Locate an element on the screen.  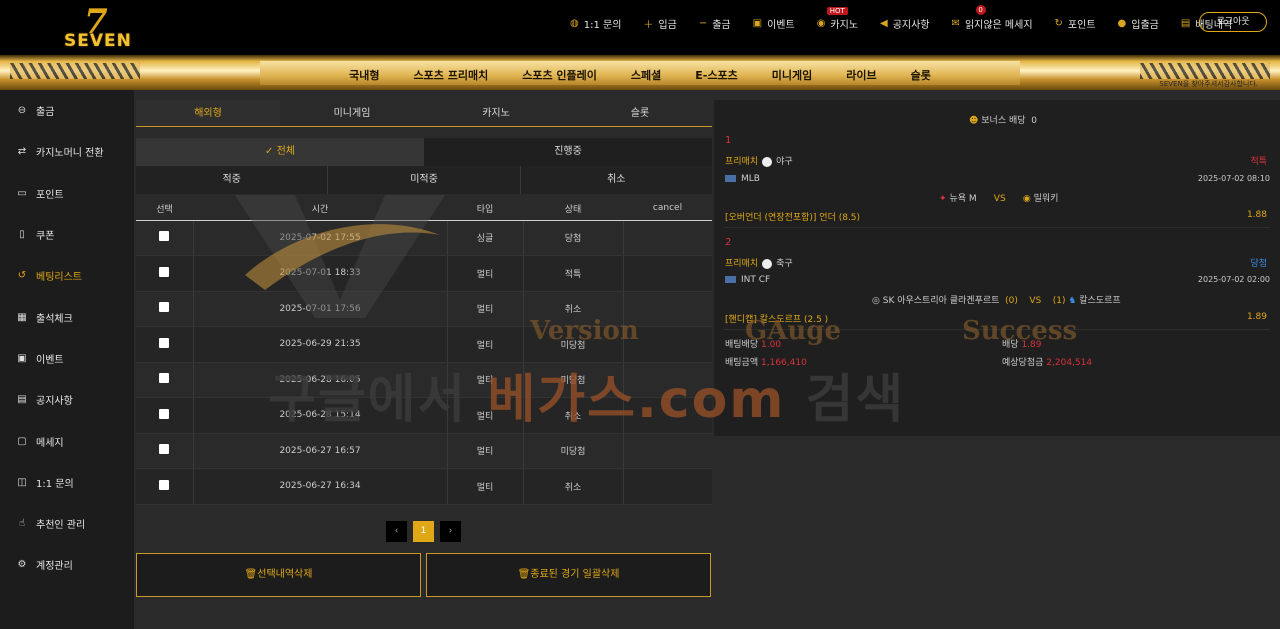
mainnav-slot: 슬롯 is located at coordinates (921, 75).